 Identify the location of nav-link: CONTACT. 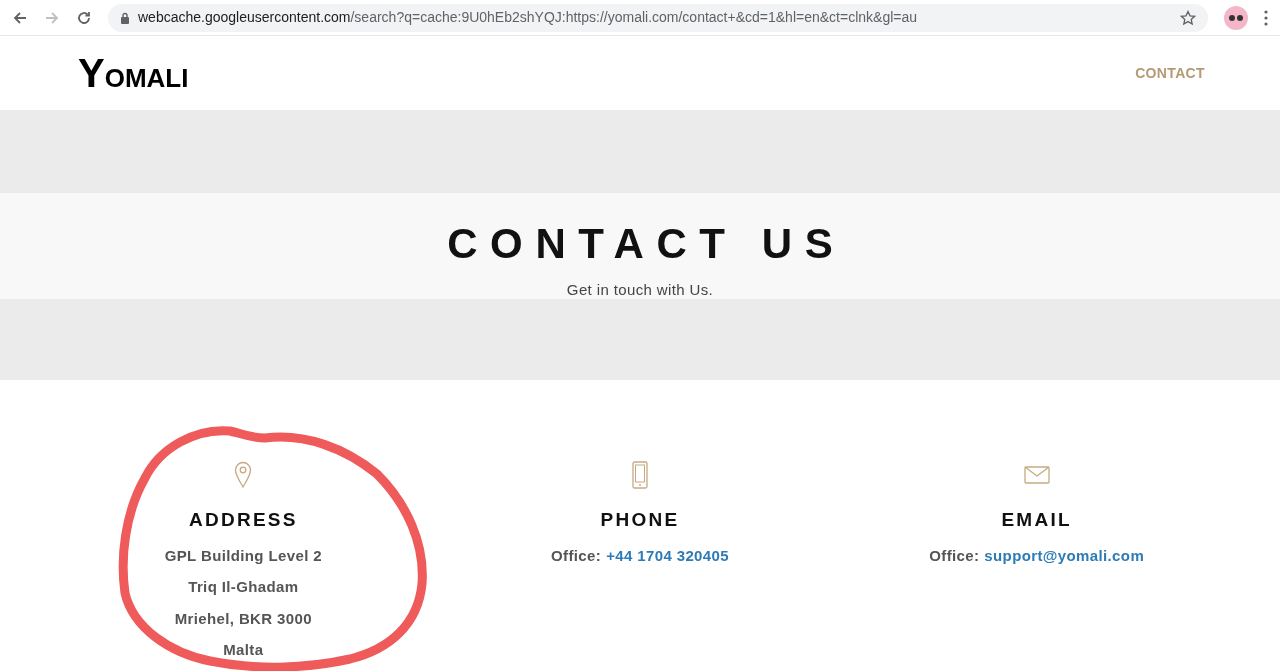
(1170, 73).